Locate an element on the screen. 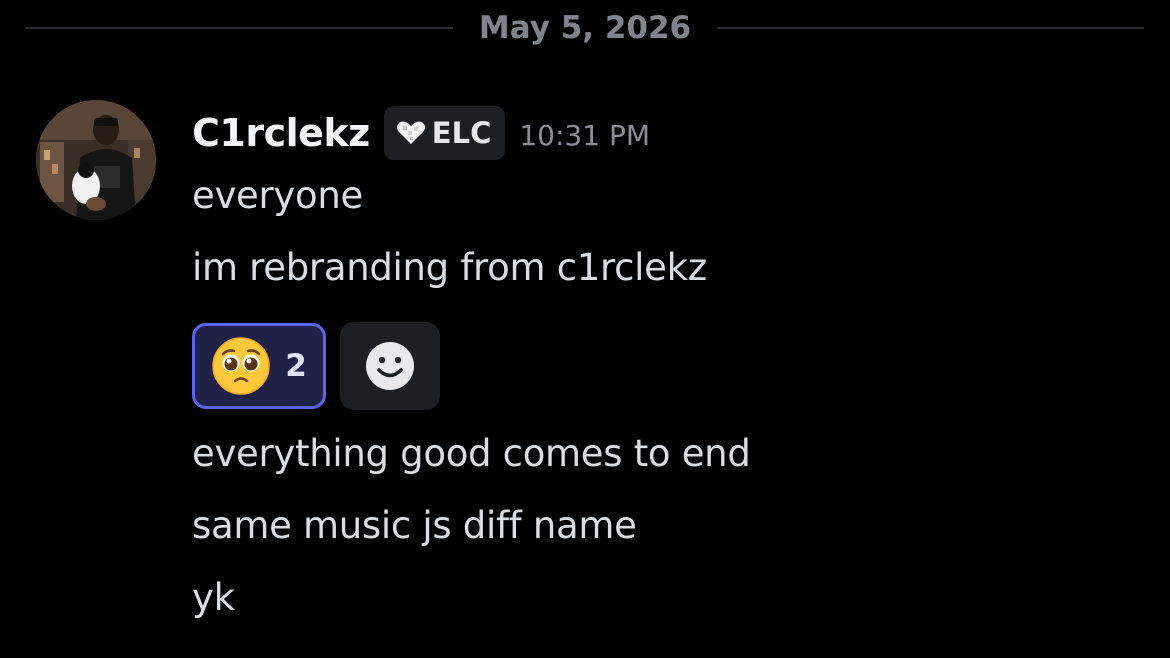 Image resolution: width=1170 pixels, height=658 pixels. avatar is located at coordinates (96, 160).